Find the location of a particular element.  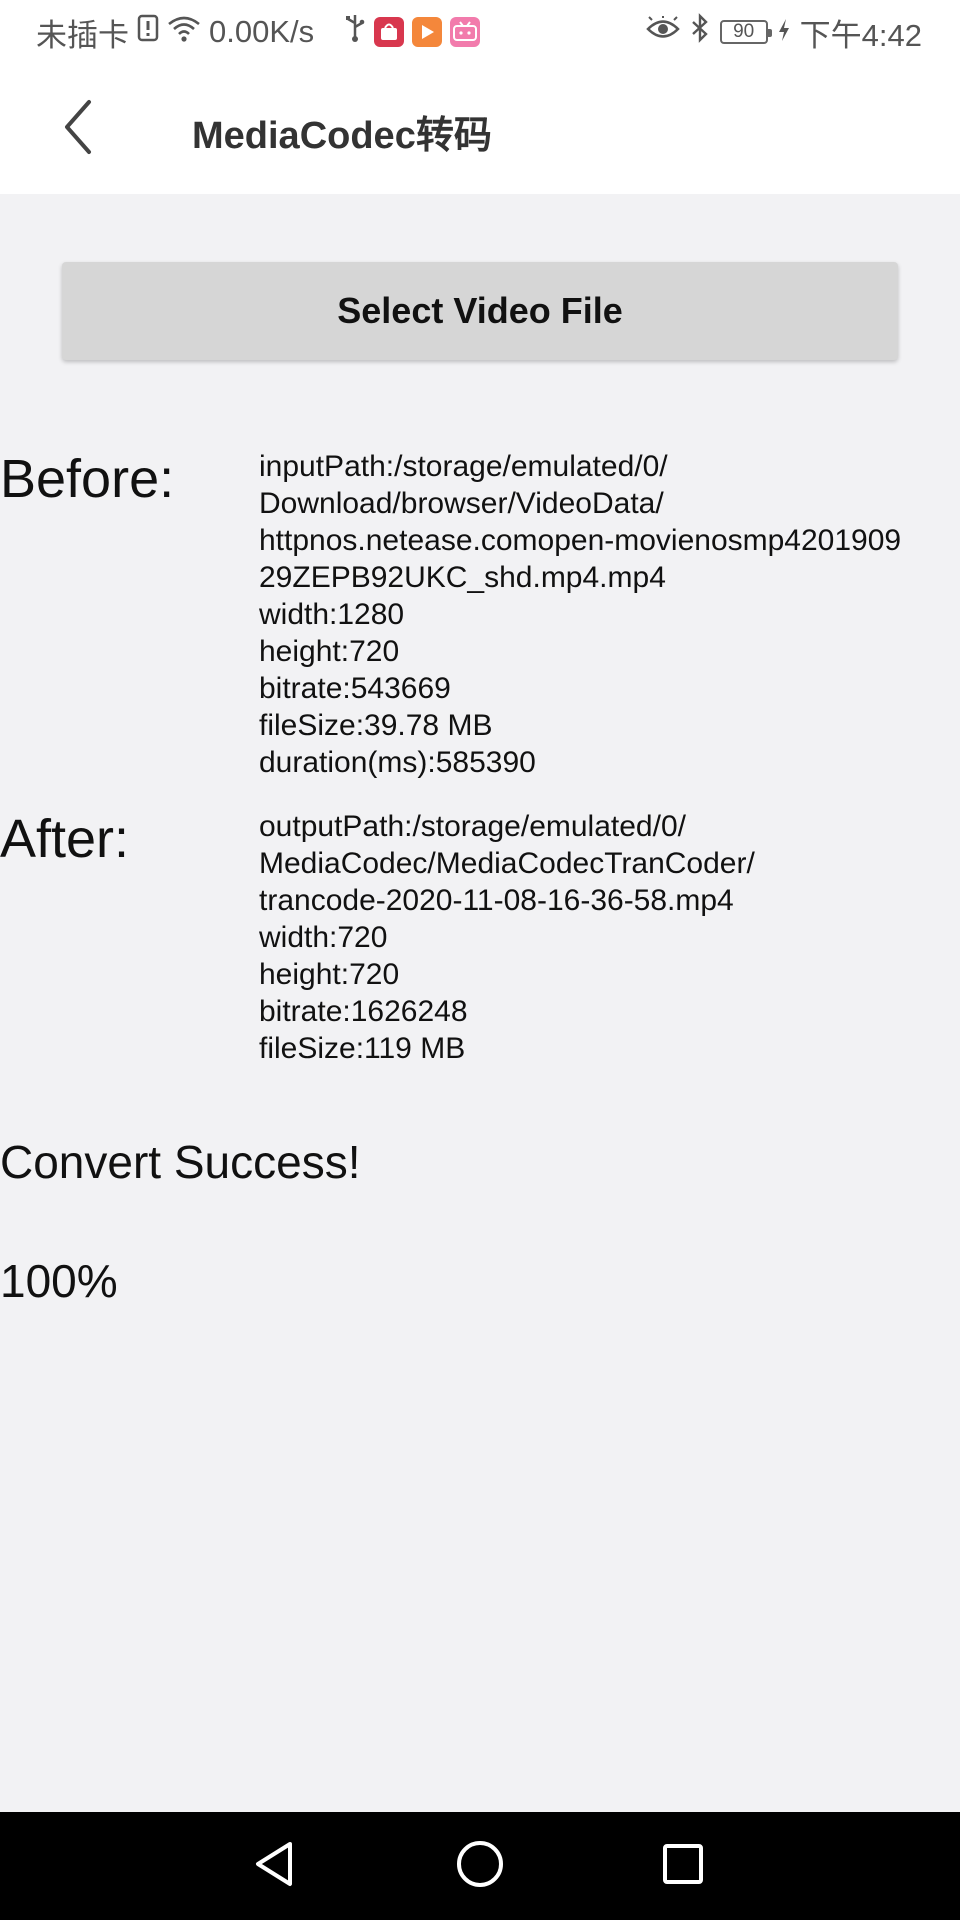

status-bar: 未插卡 0.00K/s 90 下午4:42 is located at coordinates (480, 32).